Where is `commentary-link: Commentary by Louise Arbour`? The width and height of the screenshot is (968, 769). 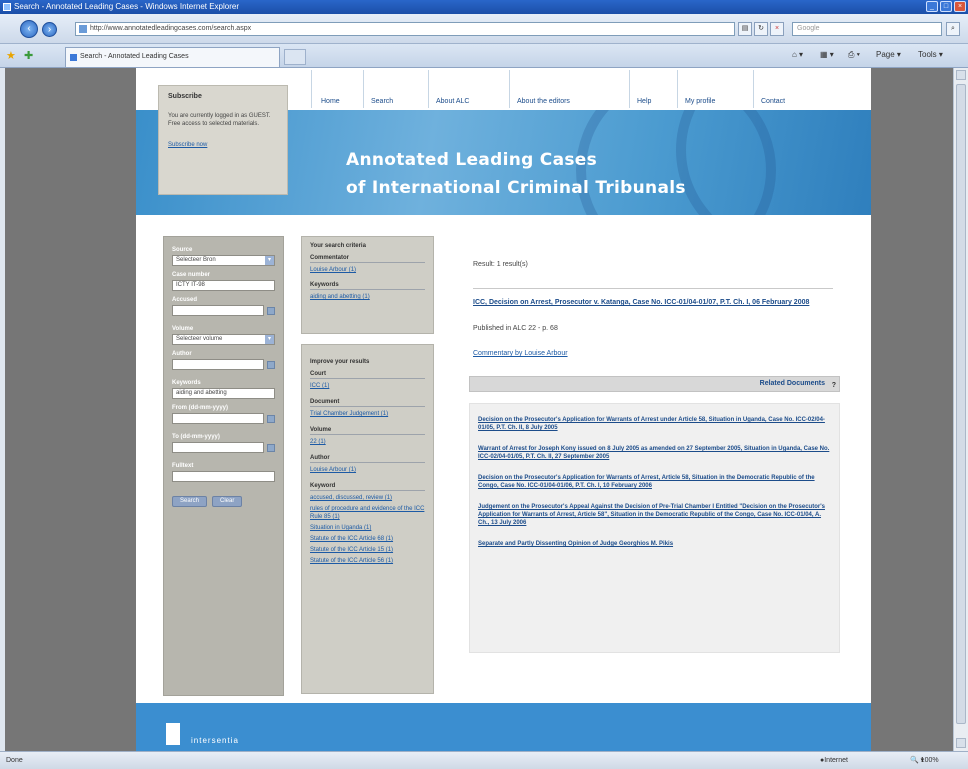
commentary-link: Commentary by Louise Arbour is located at coordinates (520, 353).